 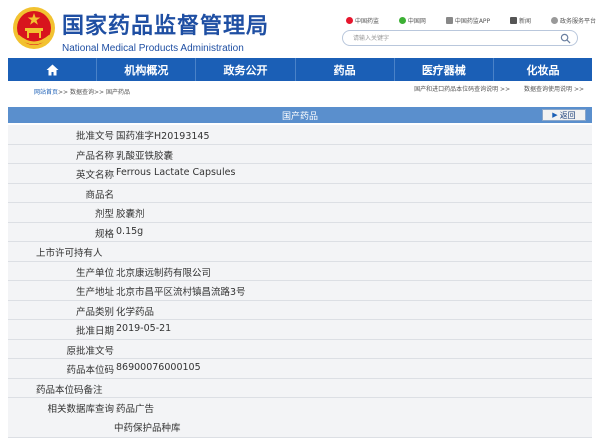 What do you see at coordinates (104, 234) in the screenshot?
I see `field-label: 规格` at bounding box center [104, 234].